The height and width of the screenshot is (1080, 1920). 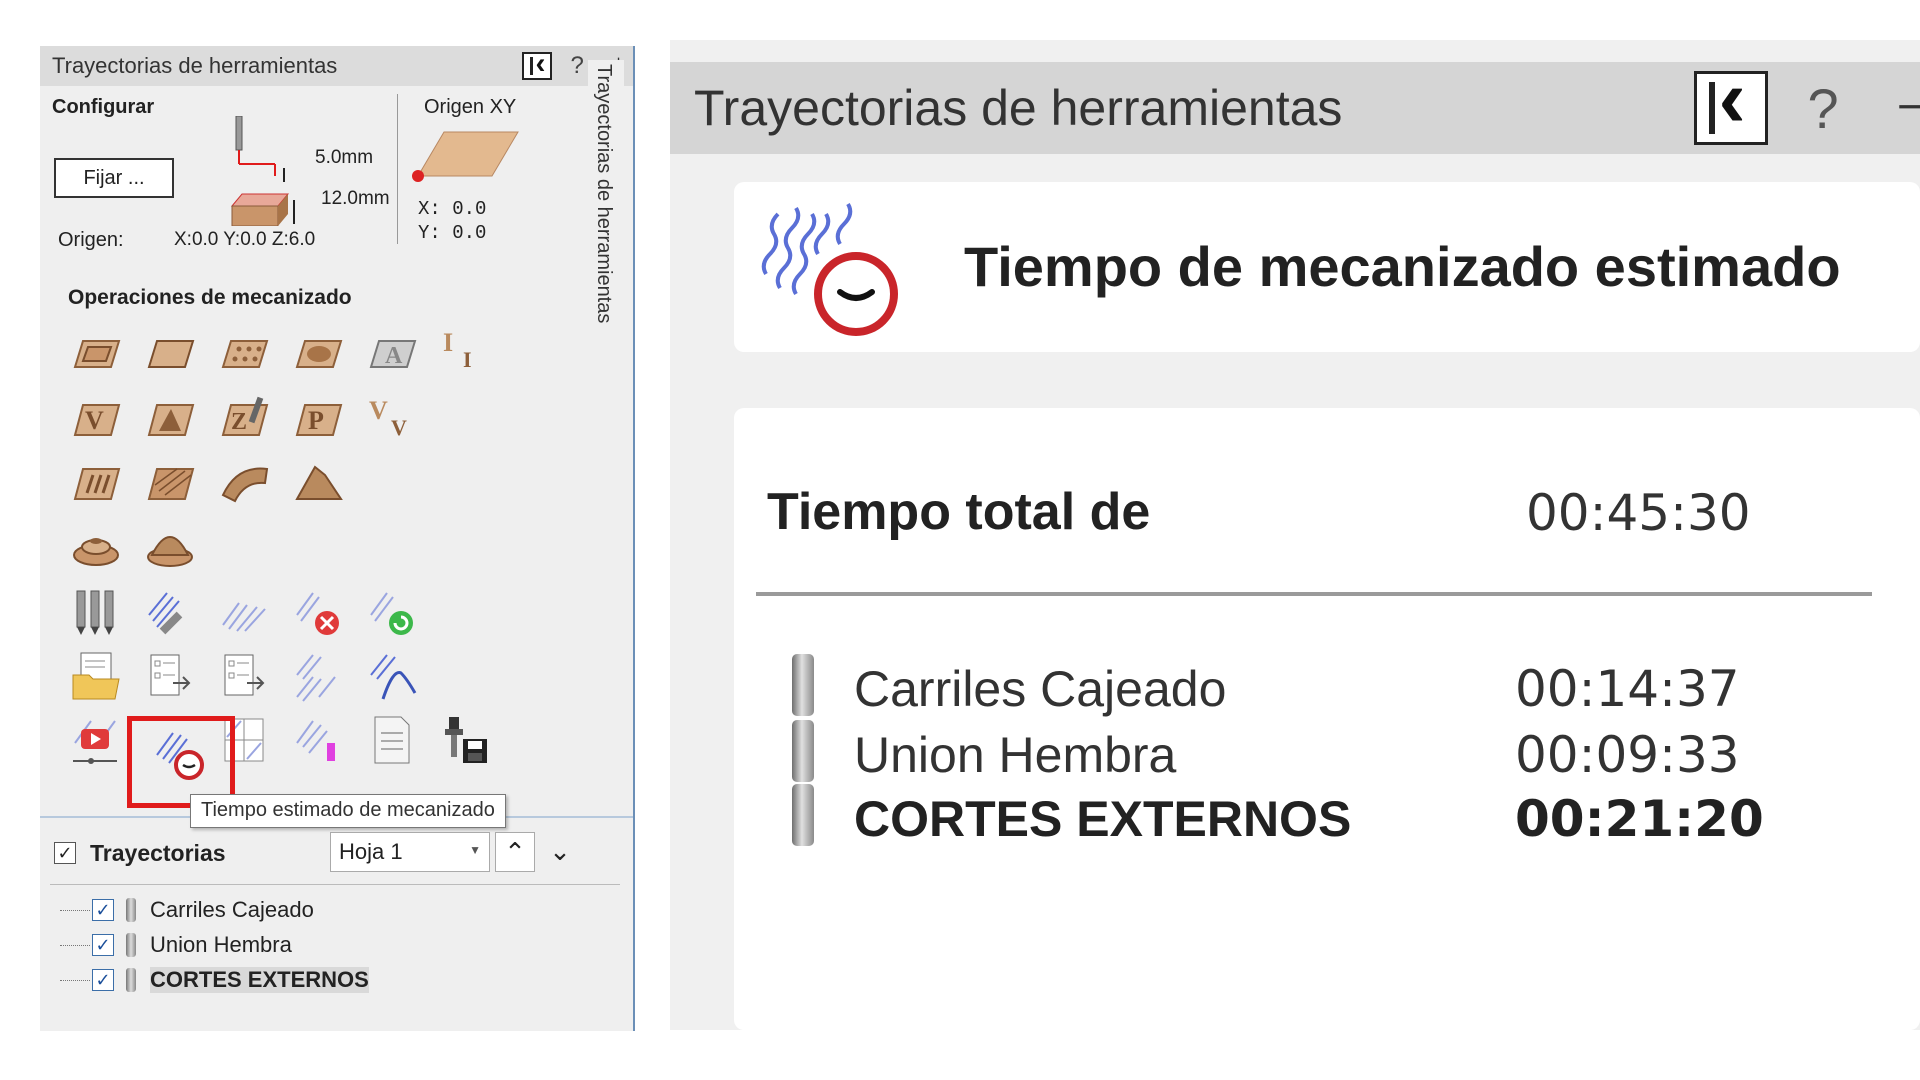 What do you see at coordinates (829, 269) in the screenshot?
I see `machining-time-icon` at bounding box center [829, 269].